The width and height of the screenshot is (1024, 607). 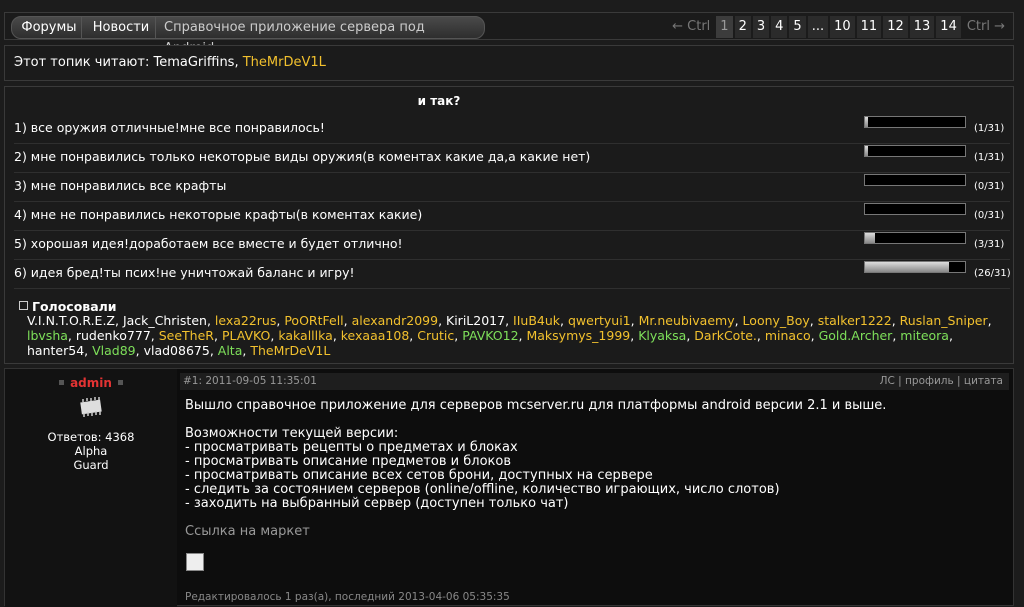 I want to click on breadcrumb-news: Новости, so click(x=121, y=27).